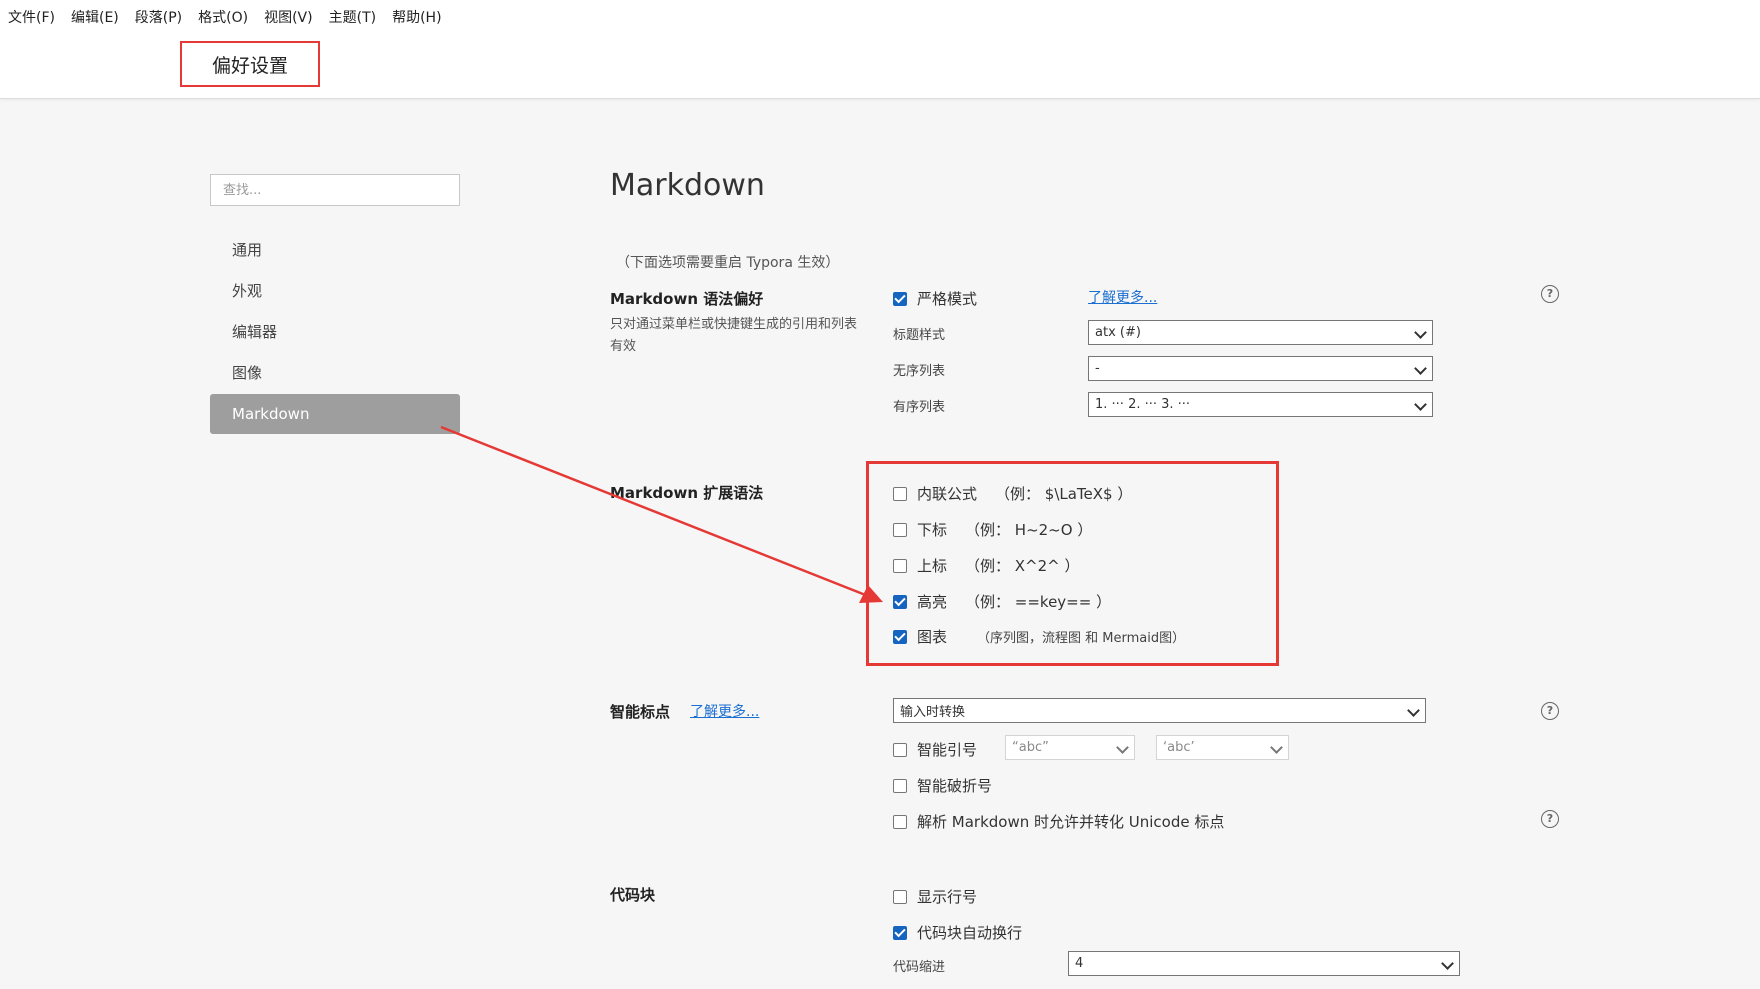 The image size is (1760, 989). What do you see at coordinates (932, 602) in the screenshot?
I see `highlight-label: 高亮` at bounding box center [932, 602].